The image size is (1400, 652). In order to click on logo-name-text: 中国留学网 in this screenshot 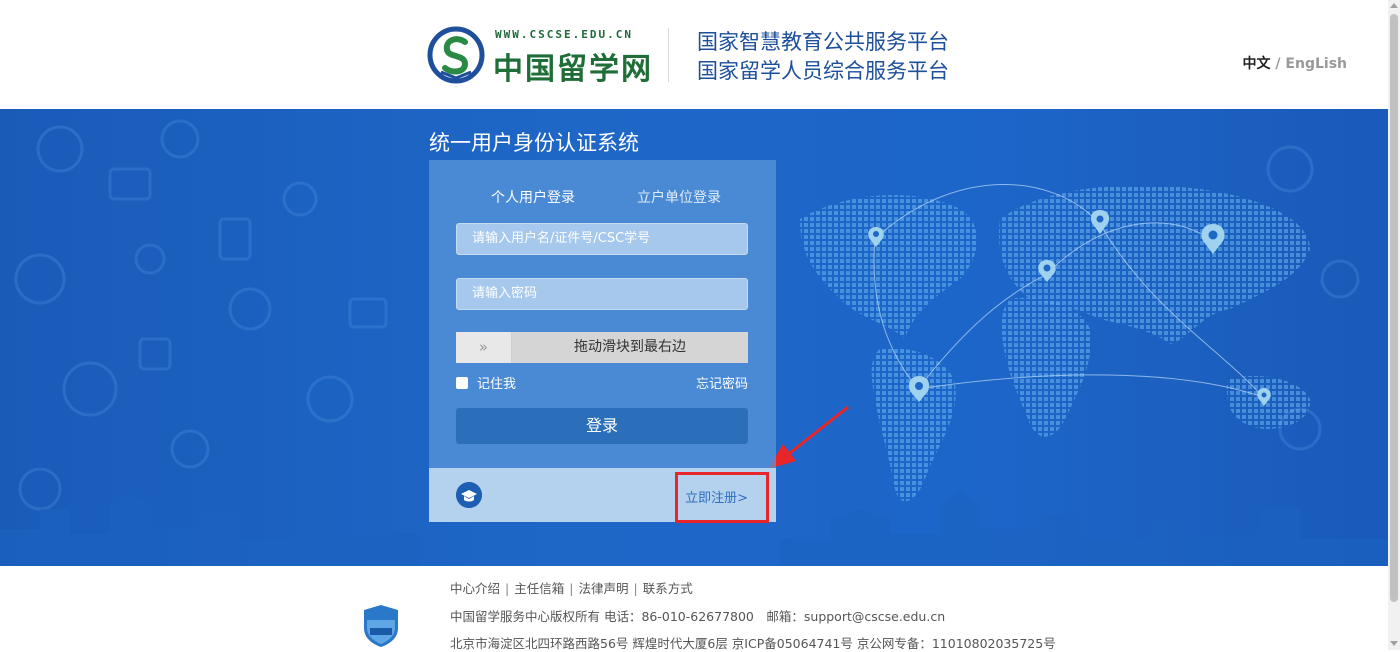, I will do `click(573, 69)`.